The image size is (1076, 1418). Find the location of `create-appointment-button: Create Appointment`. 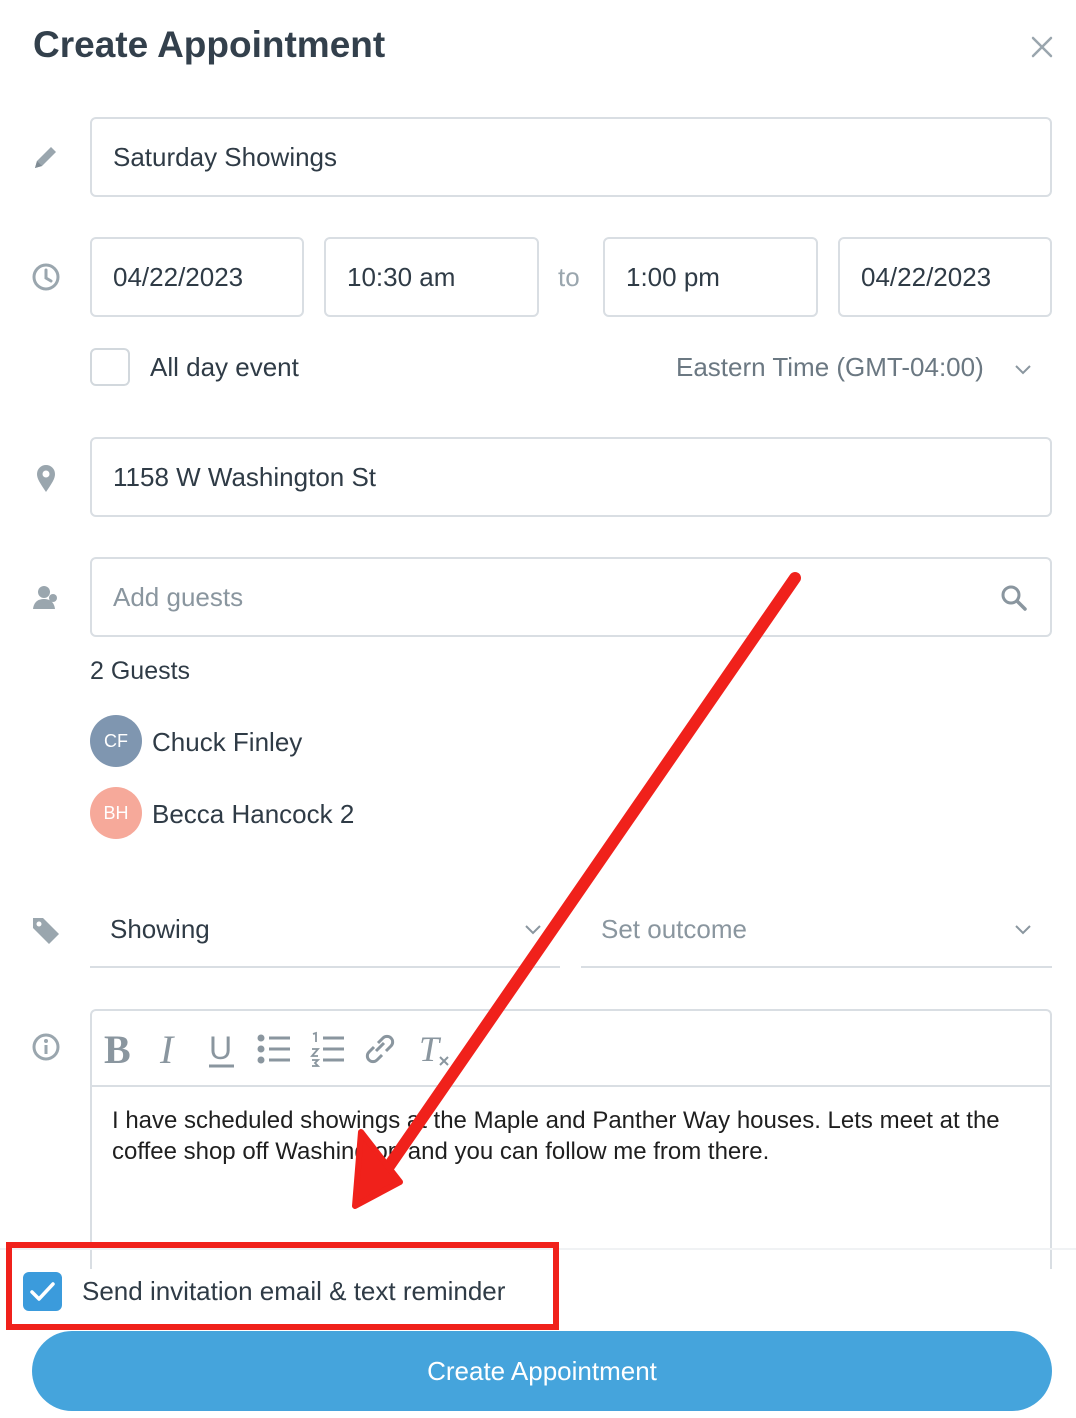

create-appointment-button: Create Appointment is located at coordinates (542, 1371).